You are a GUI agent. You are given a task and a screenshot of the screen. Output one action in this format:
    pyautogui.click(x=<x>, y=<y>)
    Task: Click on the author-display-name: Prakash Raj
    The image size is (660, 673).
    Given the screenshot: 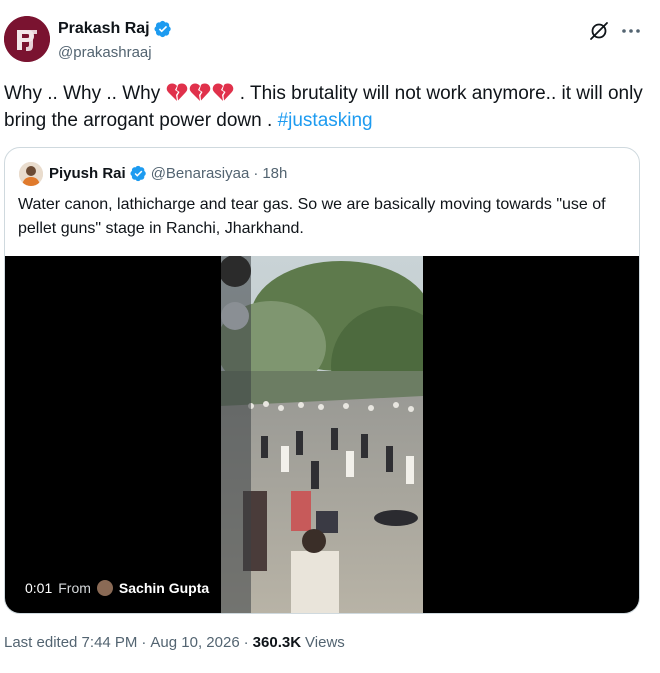 What is the action you would take?
    pyautogui.click(x=104, y=29)
    